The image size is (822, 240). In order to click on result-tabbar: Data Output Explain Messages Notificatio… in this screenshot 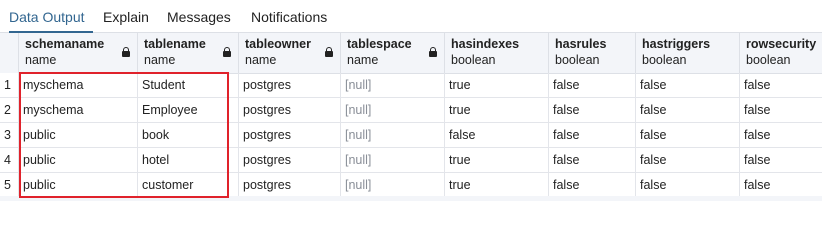, I will do `click(411, 16)`.